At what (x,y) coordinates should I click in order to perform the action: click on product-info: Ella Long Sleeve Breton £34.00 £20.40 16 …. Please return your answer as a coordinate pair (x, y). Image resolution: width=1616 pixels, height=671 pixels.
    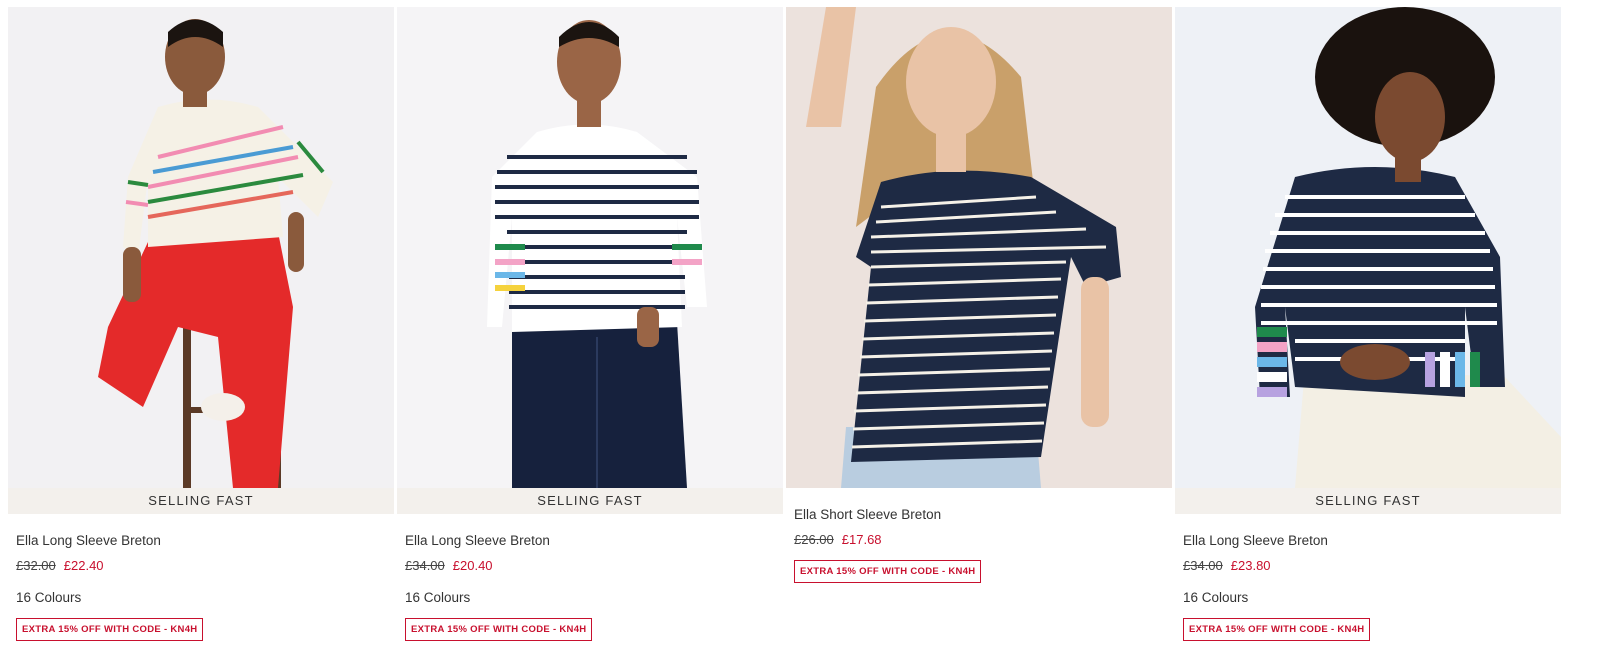
    Looking at the image, I should click on (590, 586).